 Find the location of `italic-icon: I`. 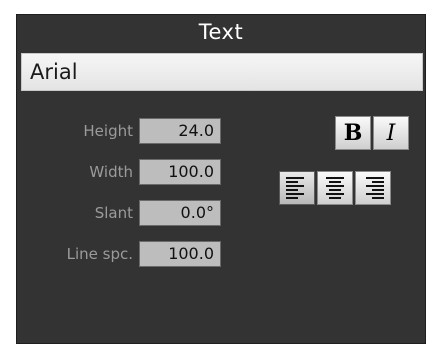

italic-icon: I is located at coordinates (391, 133).